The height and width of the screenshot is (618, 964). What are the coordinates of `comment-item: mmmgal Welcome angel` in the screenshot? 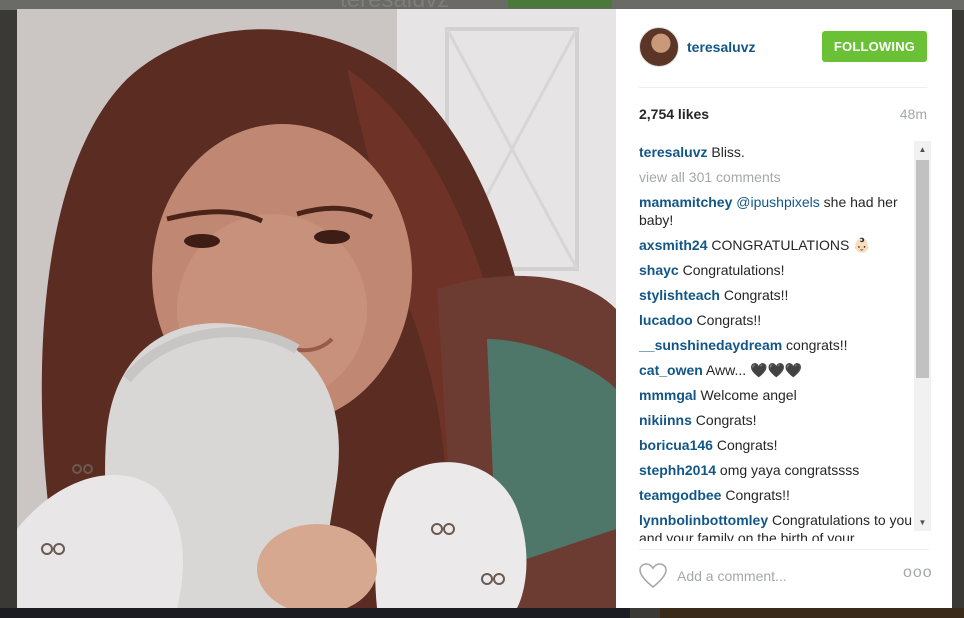 It's located at (785, 395).